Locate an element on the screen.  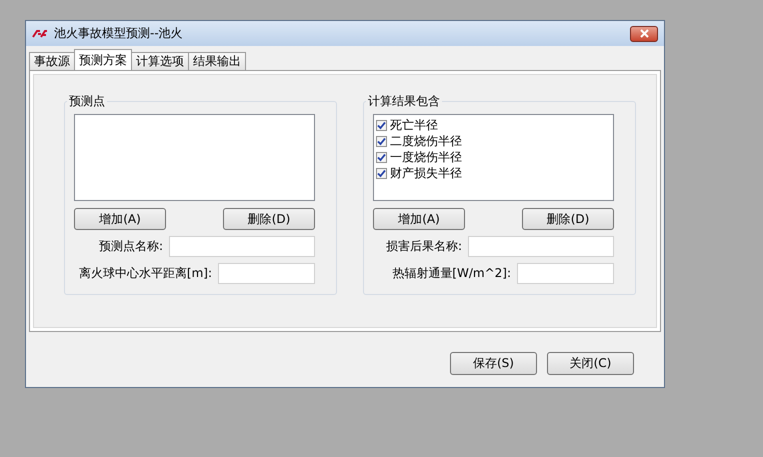
close-button is located at coordinates (644, 34).